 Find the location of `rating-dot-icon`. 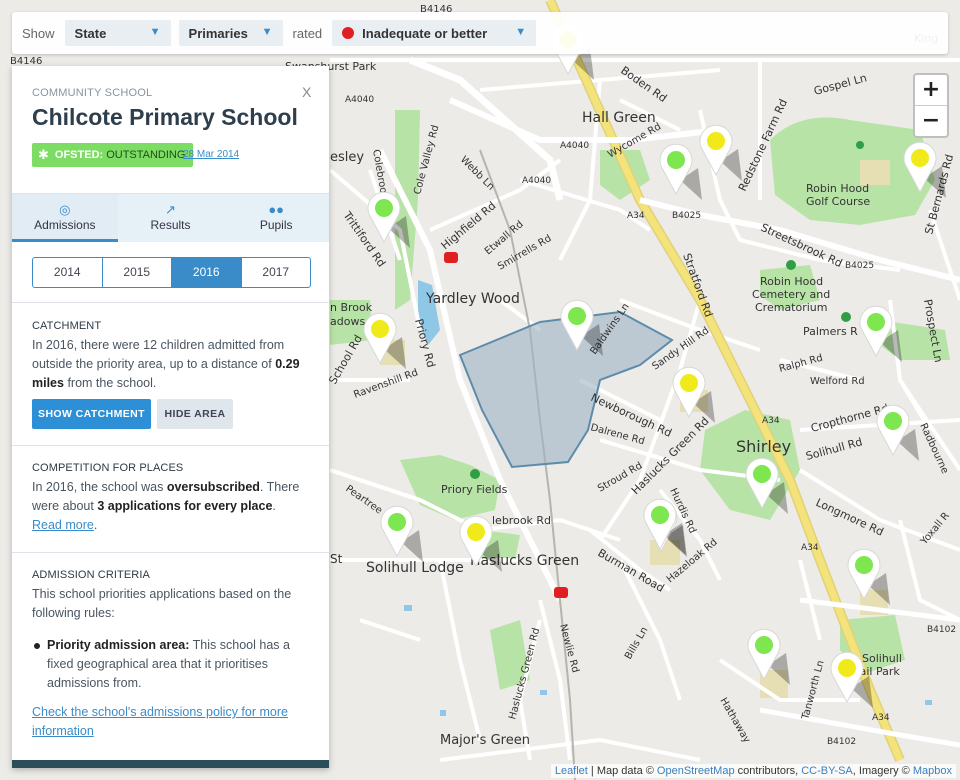

rating-dot-icon is located at coordinates (348, 33).